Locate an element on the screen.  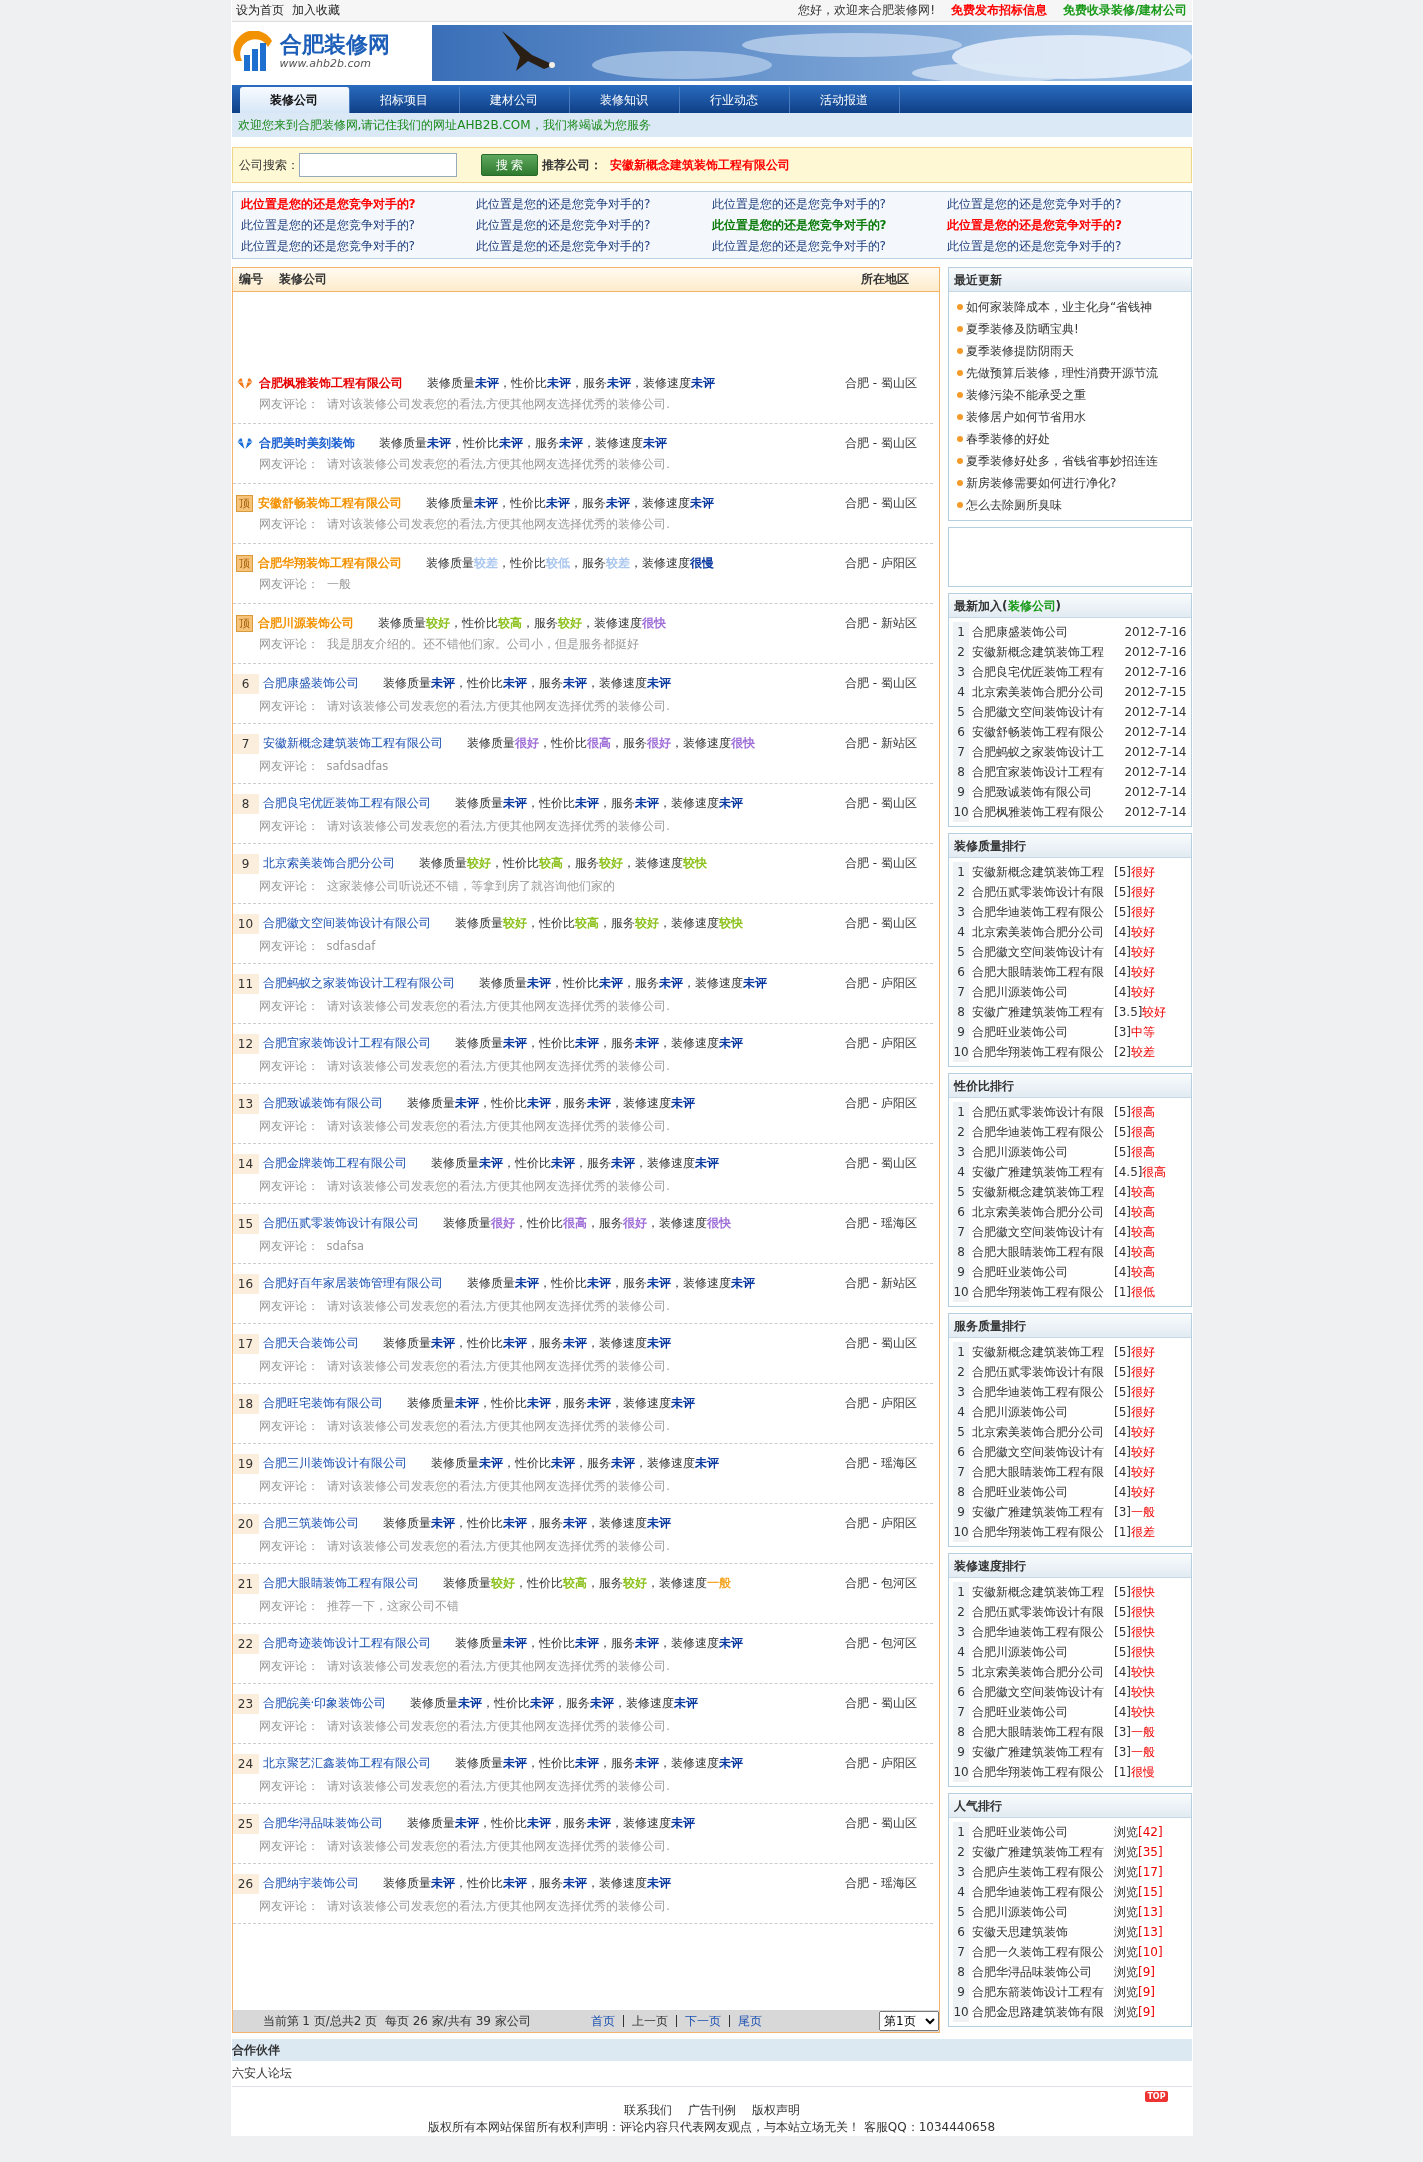
company-link: 合肥美时美刻装饰 is located at coordinates (306, 444).